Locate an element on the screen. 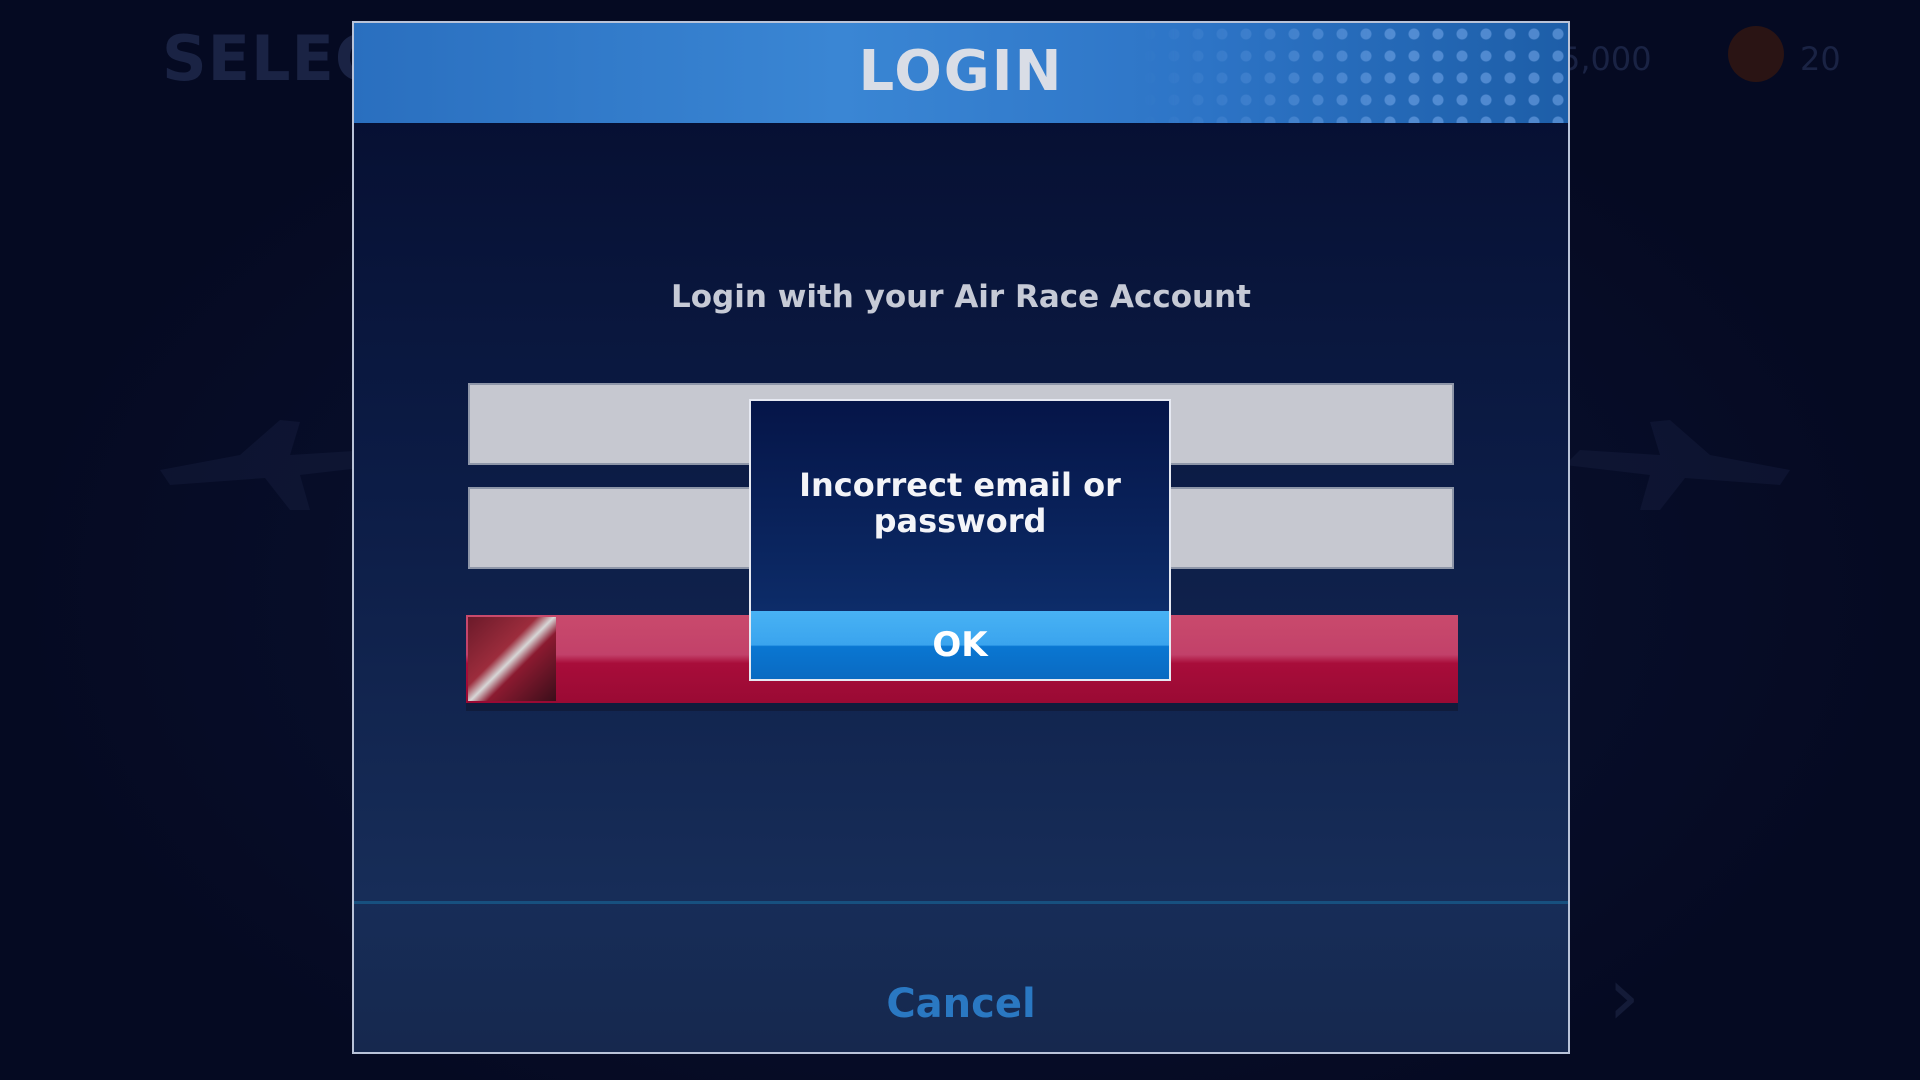 The height and width of the screenshot is (1080, 1920). background-title: SELEC is located at coordinates (272, 58).